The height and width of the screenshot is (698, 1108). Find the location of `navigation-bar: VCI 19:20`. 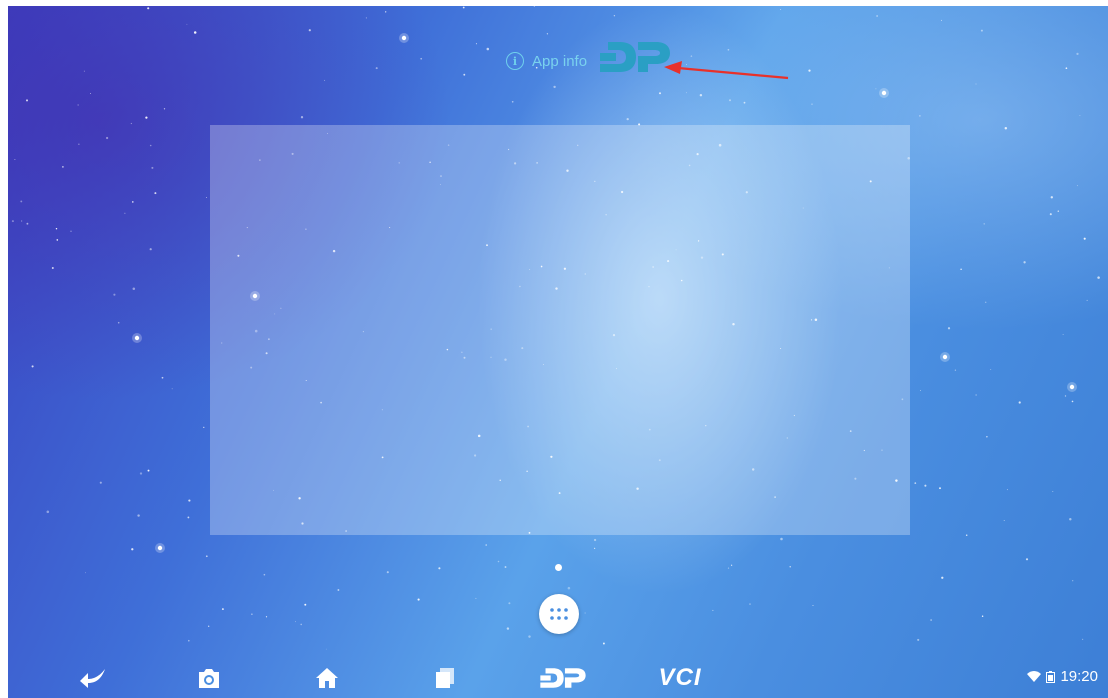

navigation-bar: VCI 19:20 is located at coordinates (554, 677).